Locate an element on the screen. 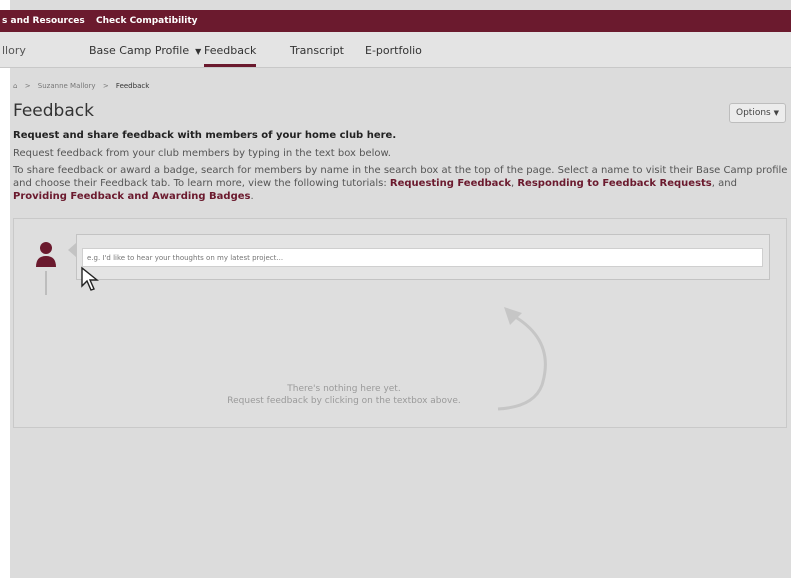 The height and width of the screenshot is (578, 791). feedback-composer is located at coordinates (419, 257).